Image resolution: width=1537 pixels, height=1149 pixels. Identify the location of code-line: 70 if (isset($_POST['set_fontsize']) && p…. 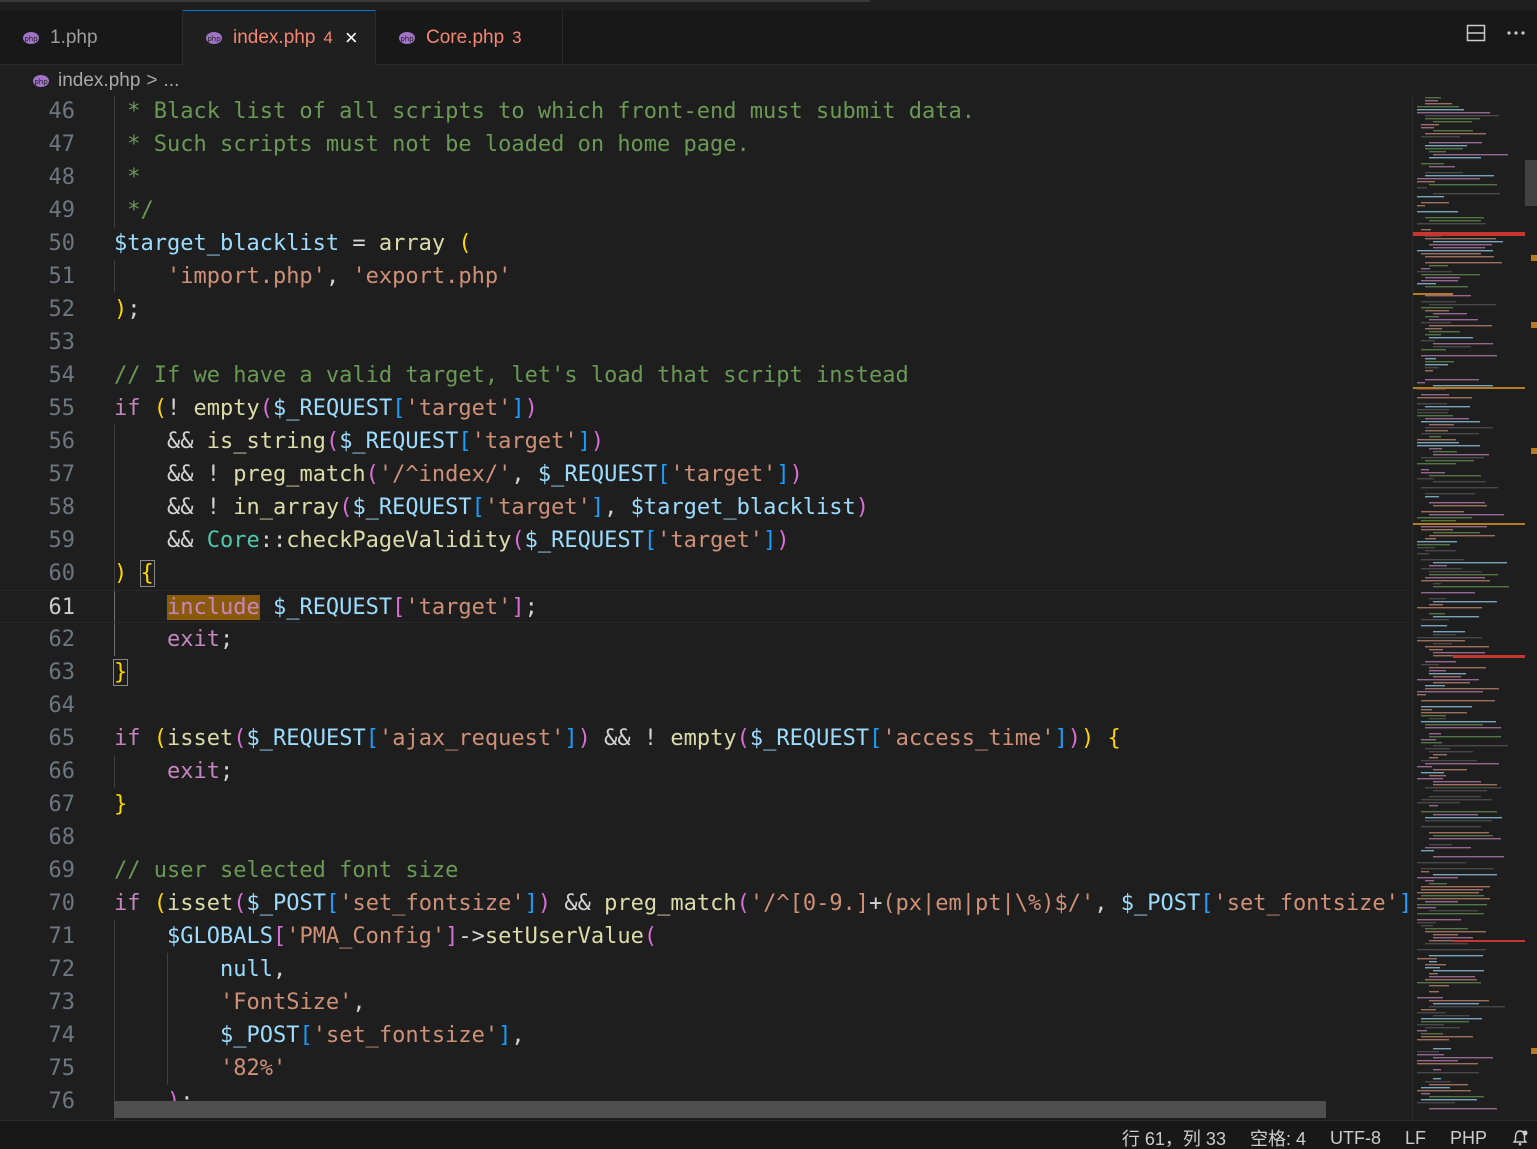
(730, 903).